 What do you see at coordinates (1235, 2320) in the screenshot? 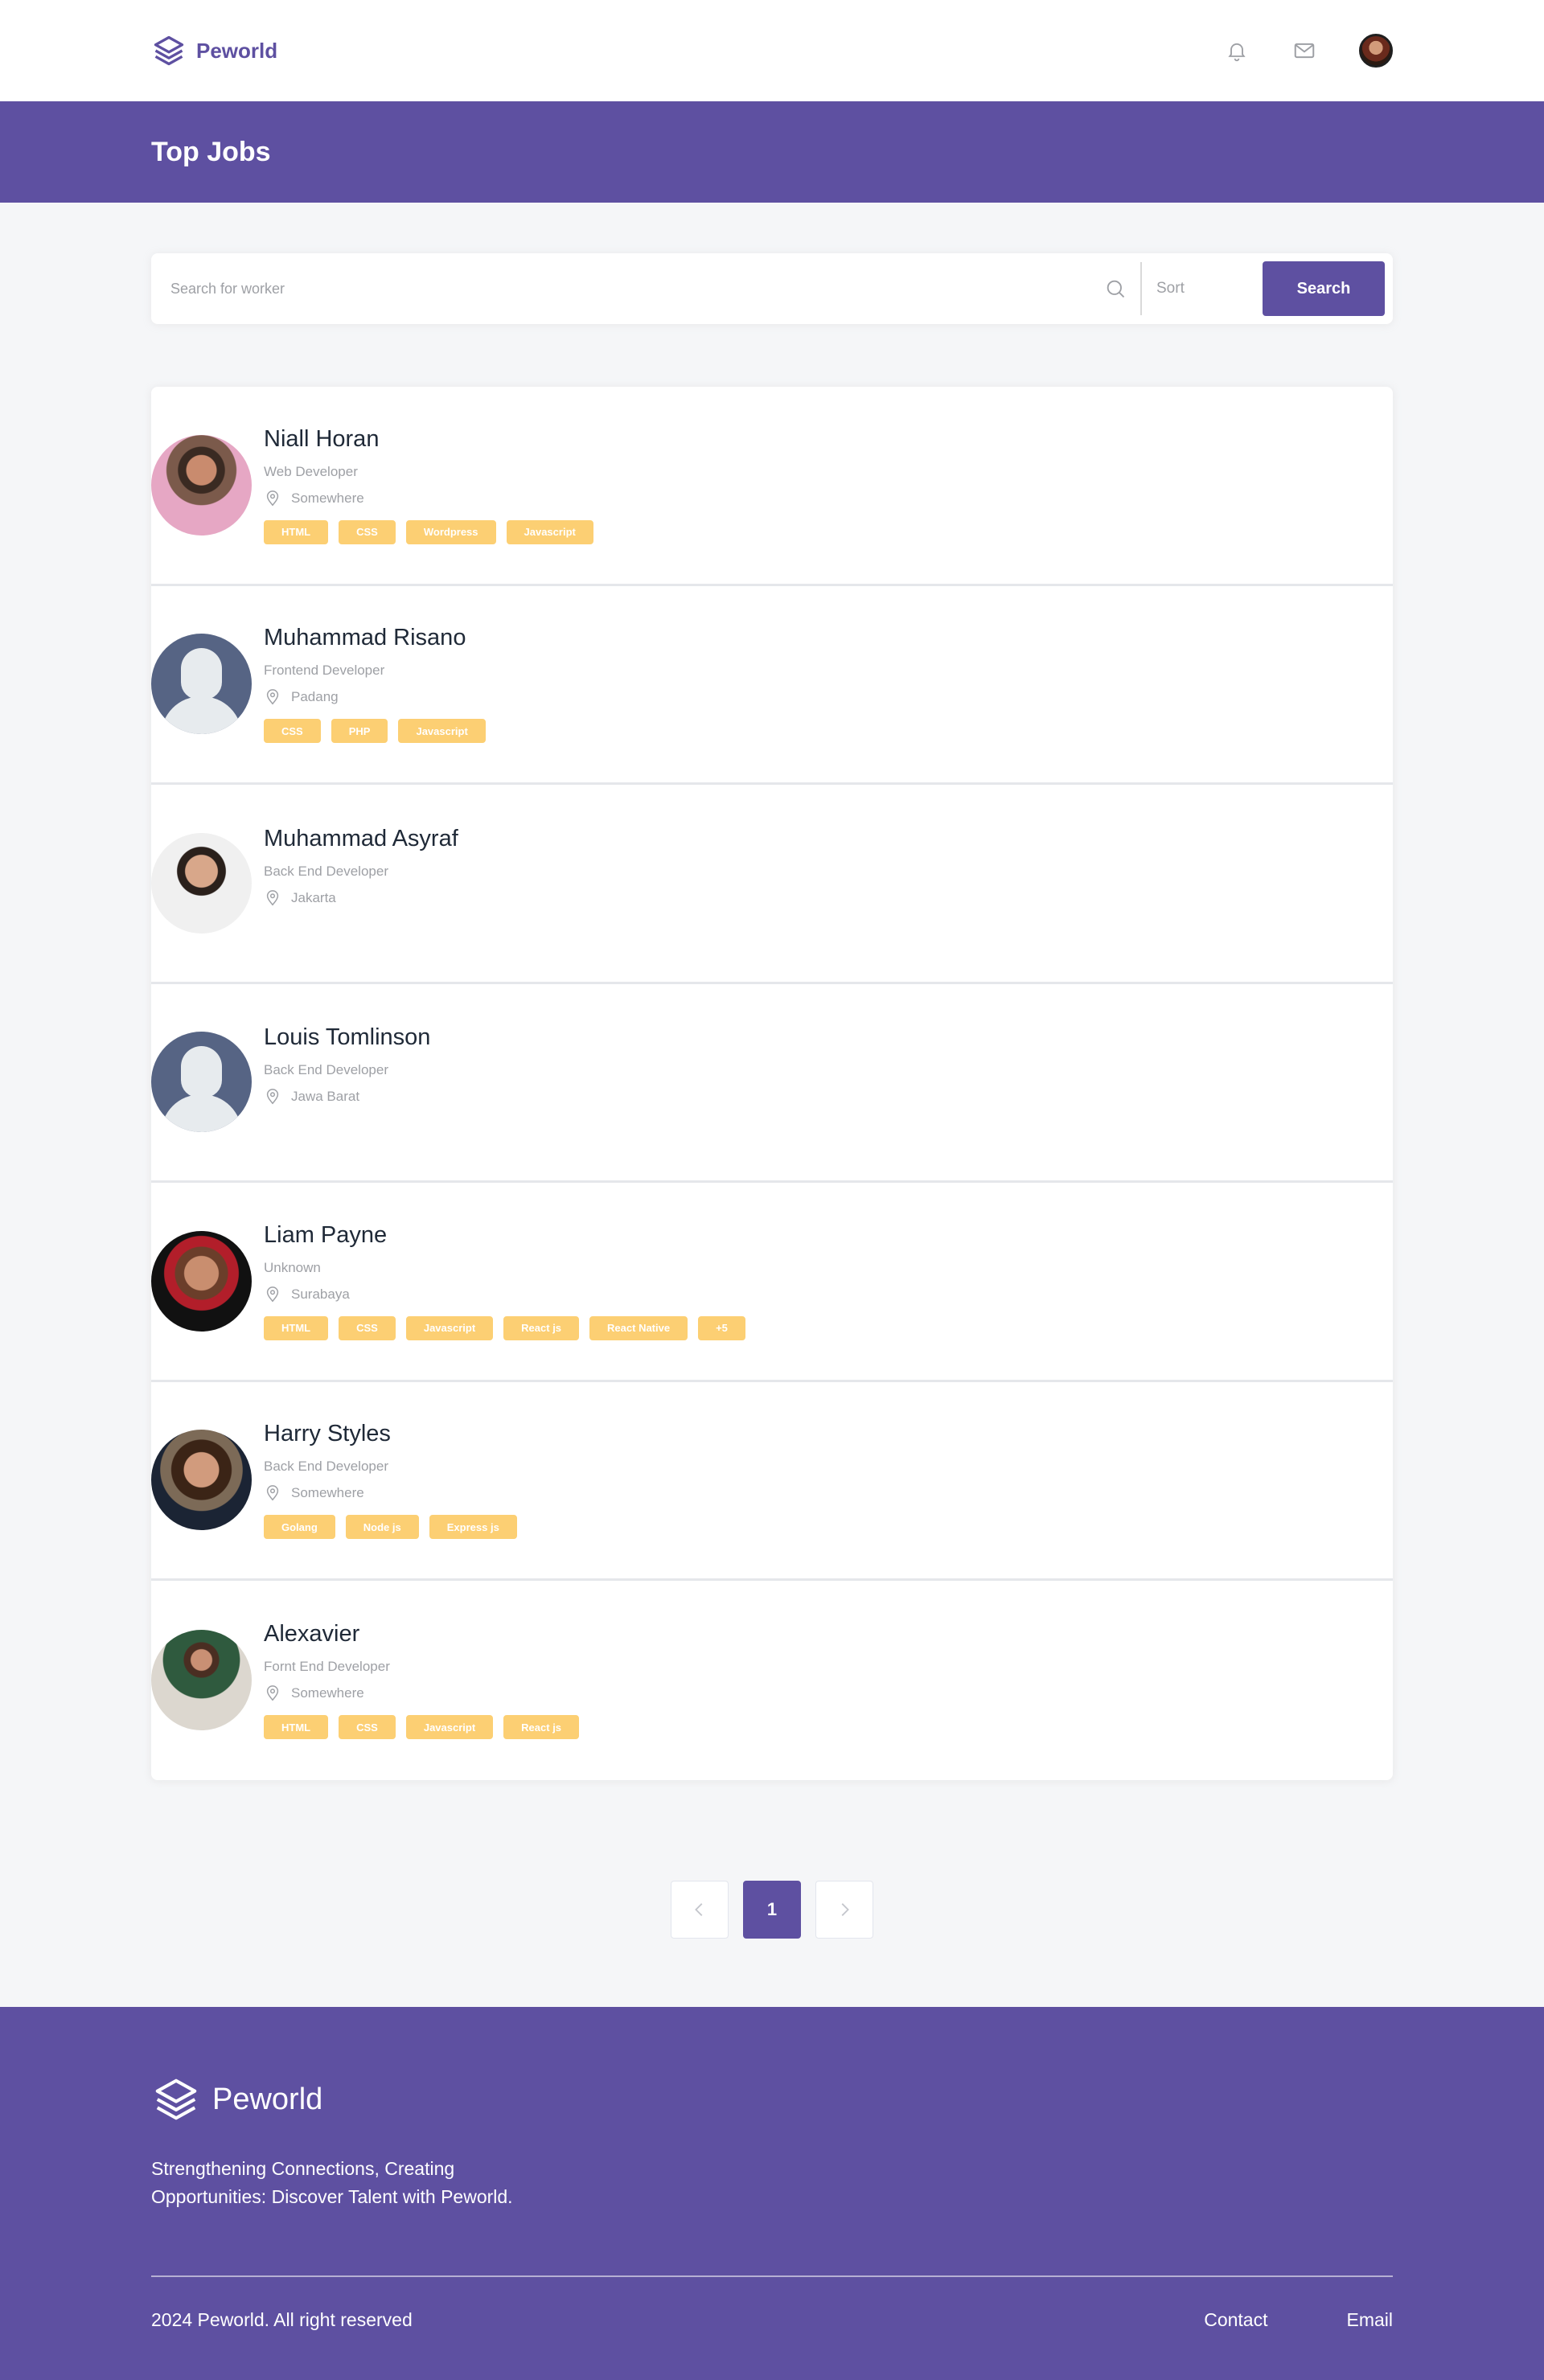
I see `footer-link-contact: Contact` at bounding box center [1235, 2320].